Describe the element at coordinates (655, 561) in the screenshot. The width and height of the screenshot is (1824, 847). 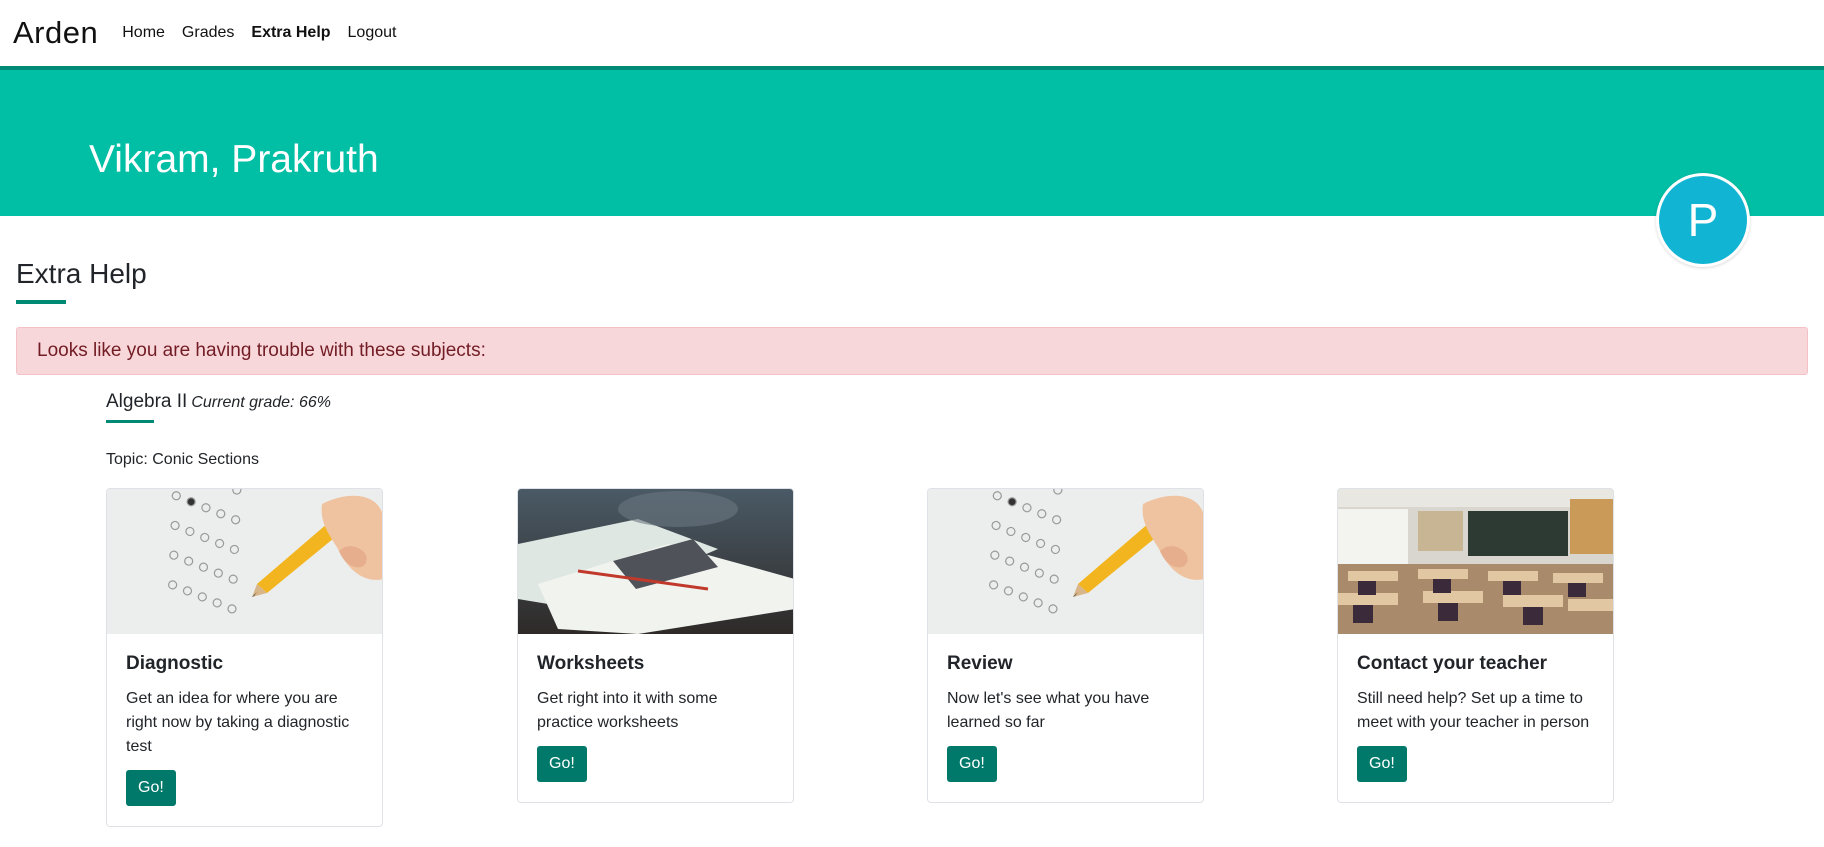
I see `papers-on-desk-photo` at that location.